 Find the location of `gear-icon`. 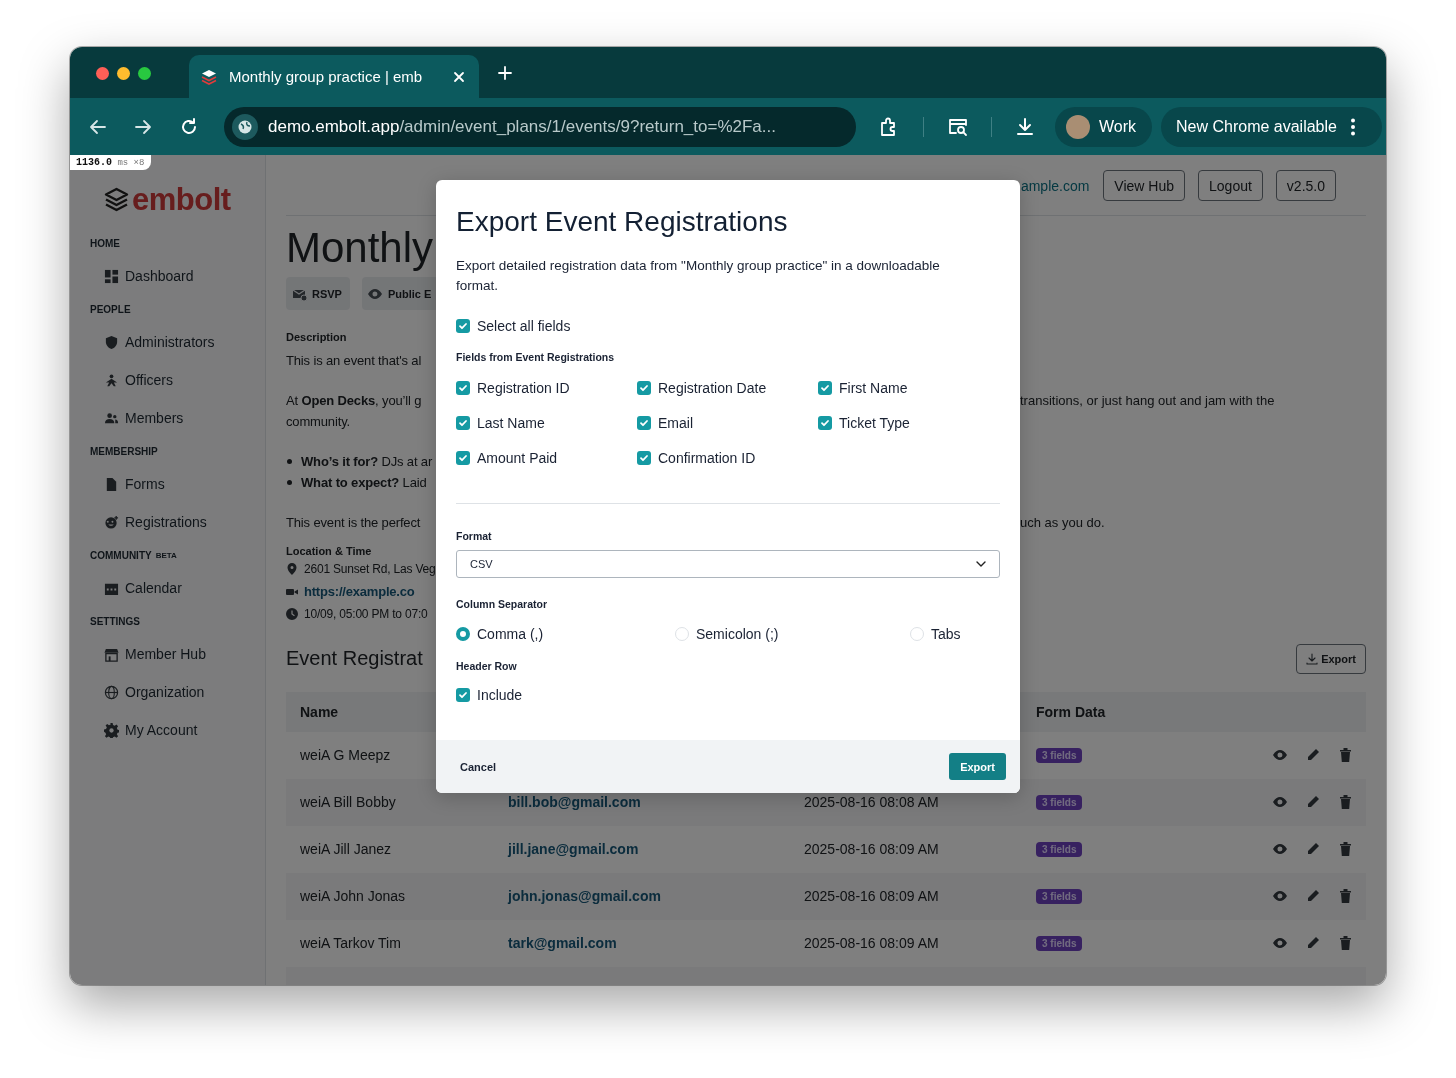

gear-icon is located at coordinates (111, 730).